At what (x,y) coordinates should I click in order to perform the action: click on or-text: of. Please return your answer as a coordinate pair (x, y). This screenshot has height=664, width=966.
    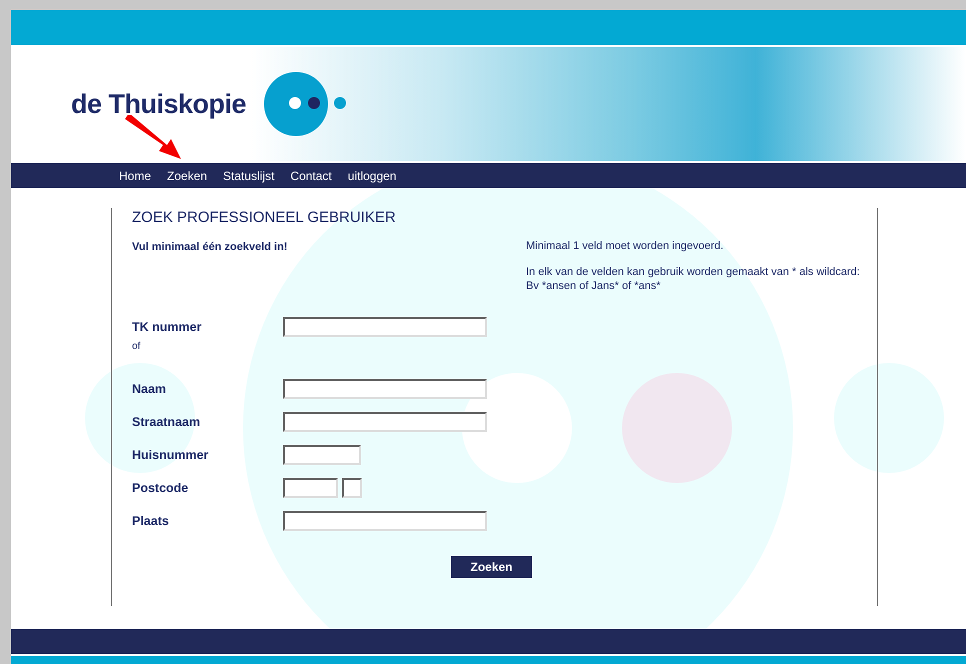
    Looking at the image, I should click on (137, 347).